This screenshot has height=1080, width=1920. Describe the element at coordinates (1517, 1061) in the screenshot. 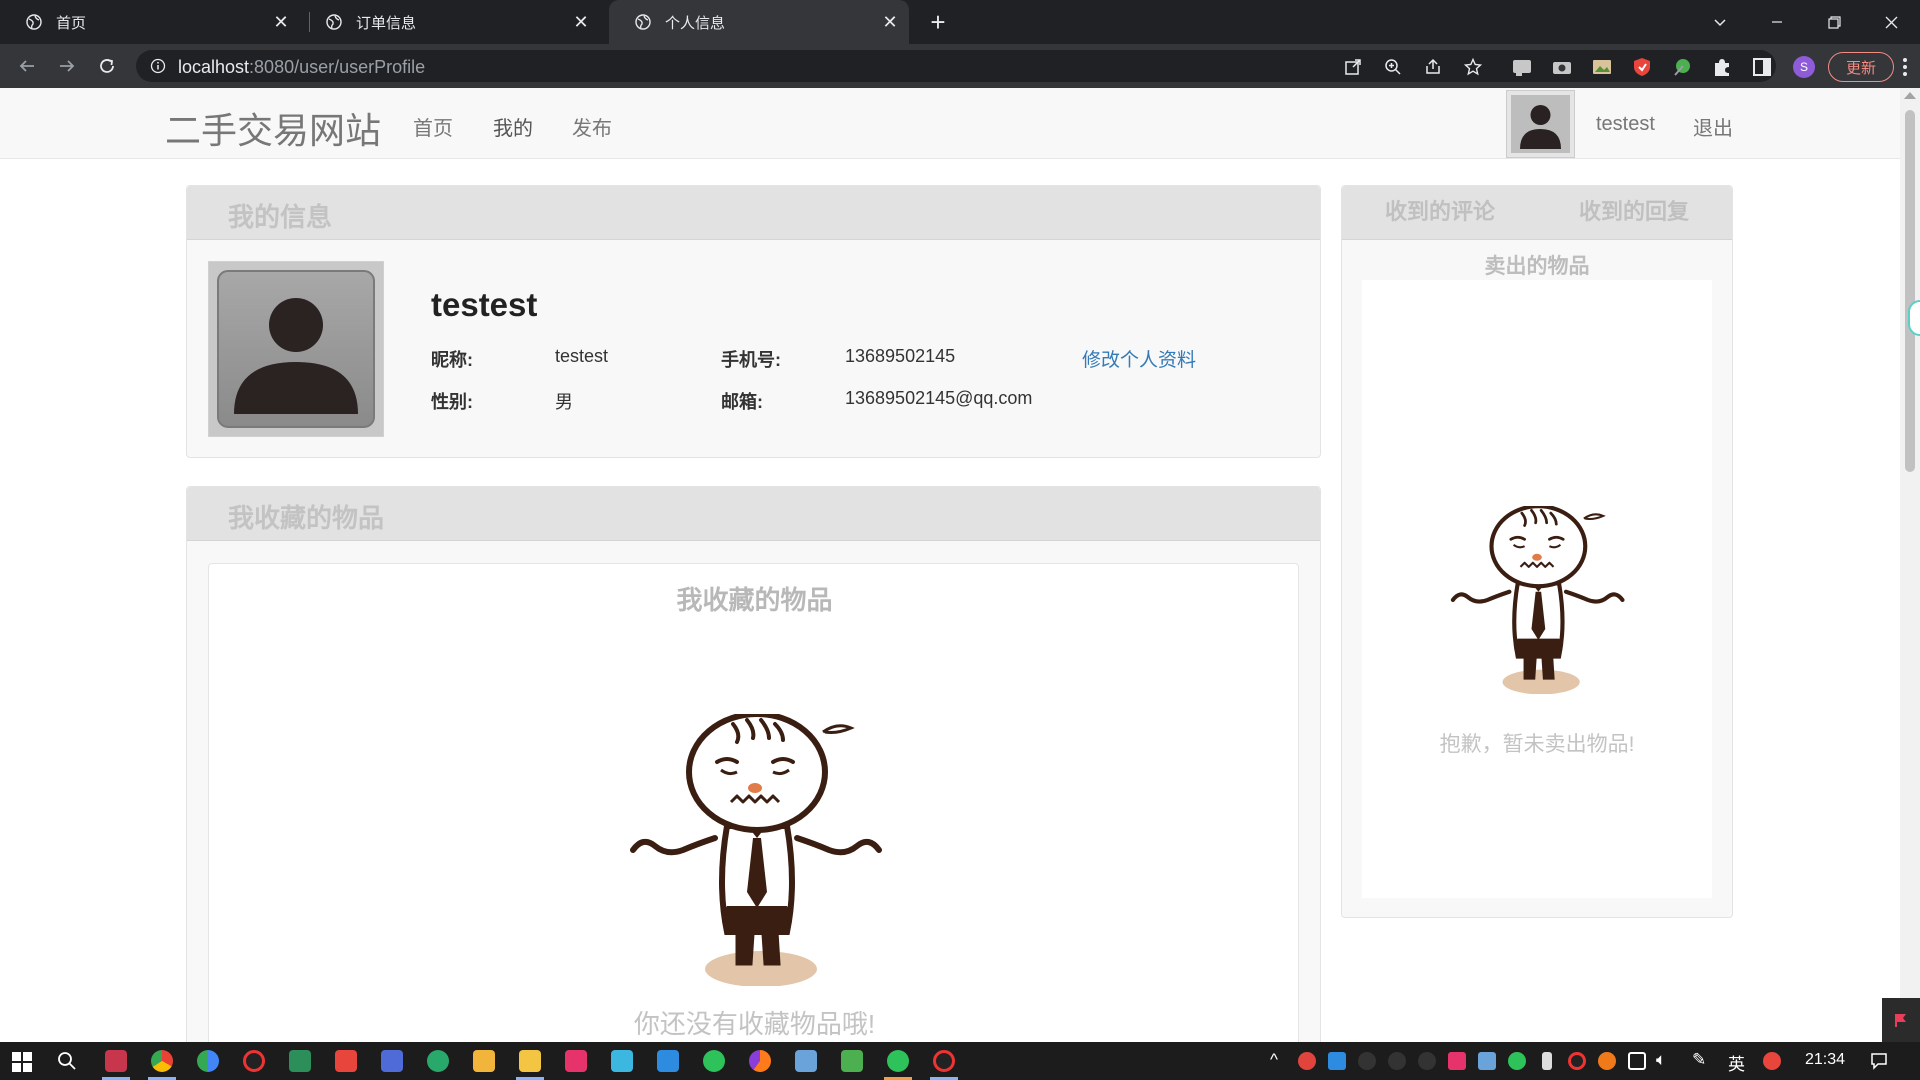

I see `tray-wechat-icon` at that location.